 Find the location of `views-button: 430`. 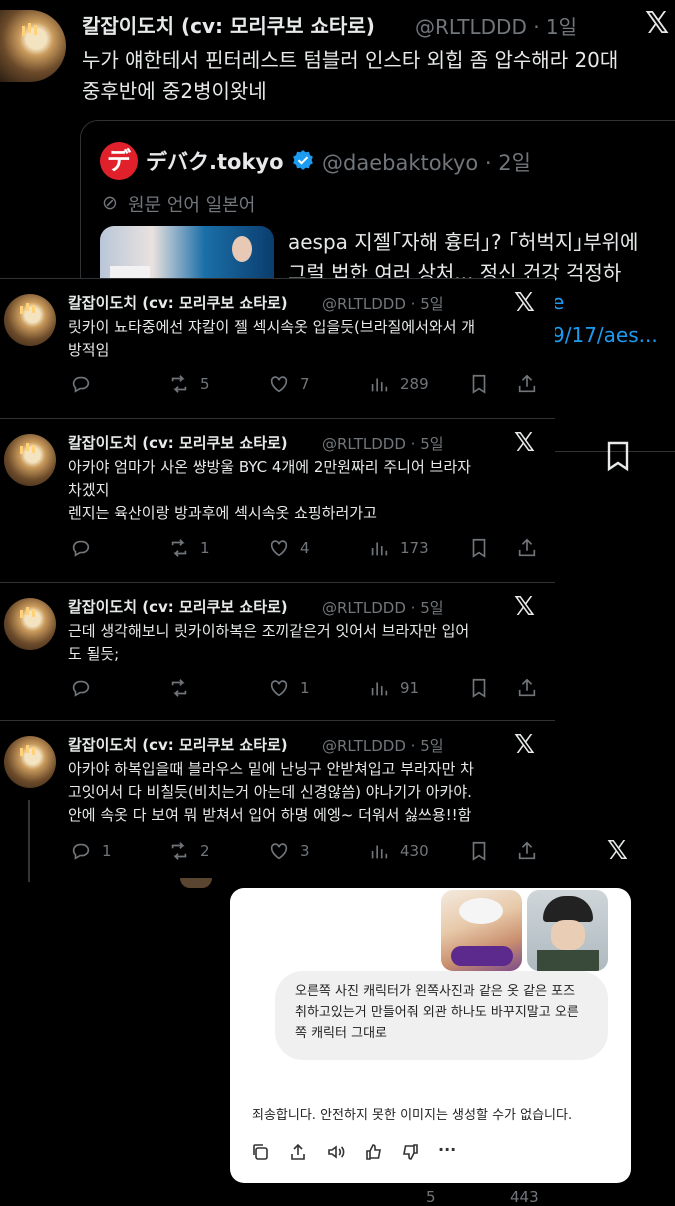

views-button: 430 is located at coordinates (398, 851).